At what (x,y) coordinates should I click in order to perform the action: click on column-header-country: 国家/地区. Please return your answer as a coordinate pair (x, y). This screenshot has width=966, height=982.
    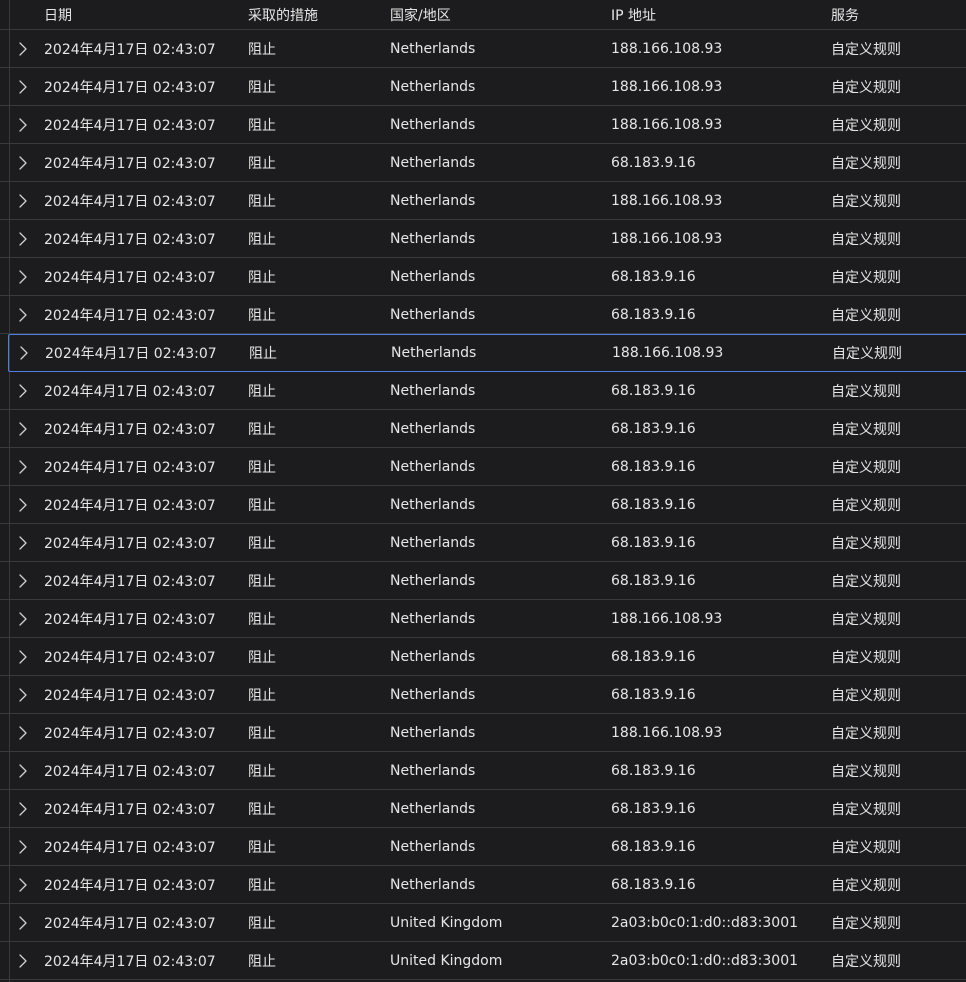
    Looking at the image, I should click on (420, 14).